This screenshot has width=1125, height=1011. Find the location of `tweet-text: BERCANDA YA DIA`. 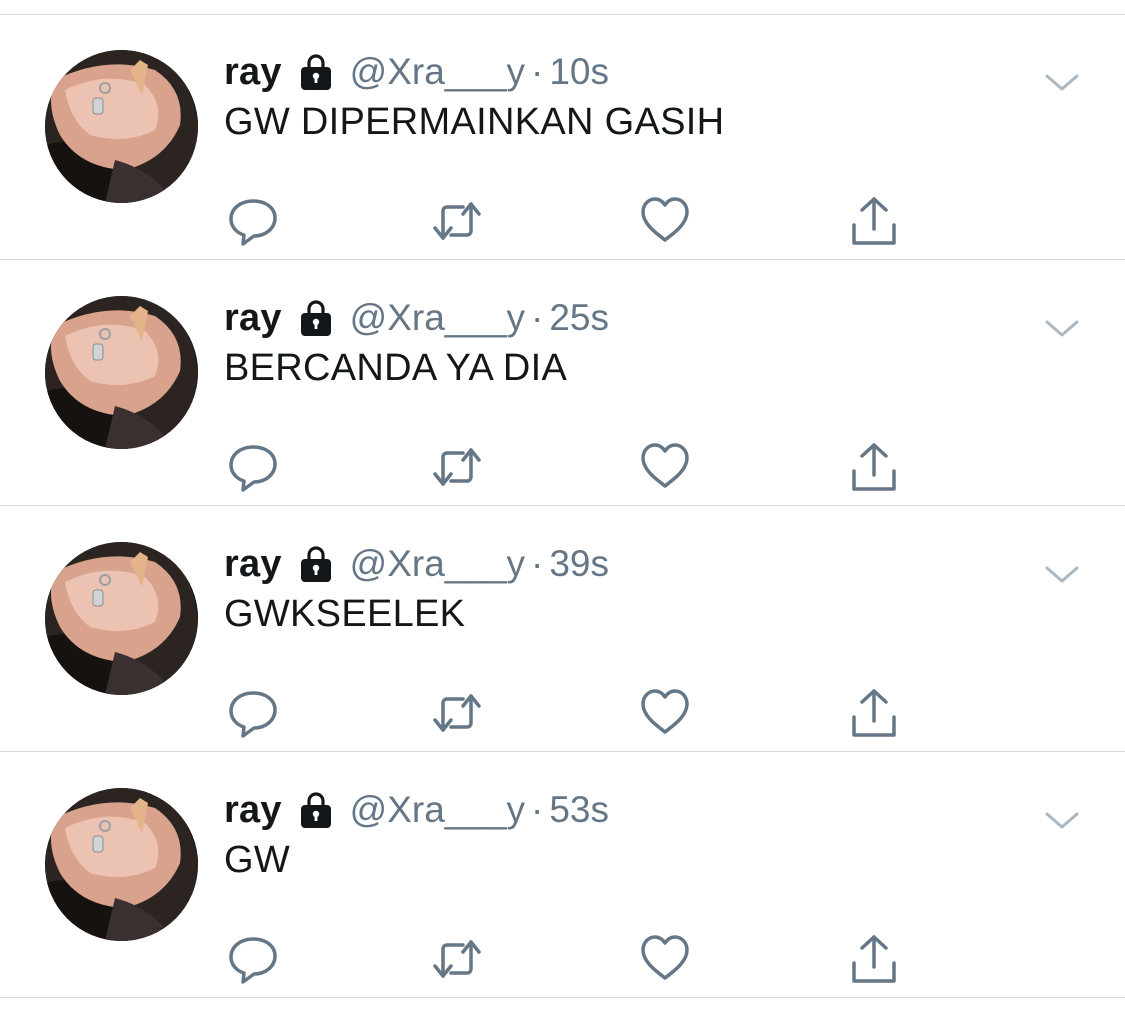

tweet-text: BERCANDA YA DIA is located at coordinates (396, 368).